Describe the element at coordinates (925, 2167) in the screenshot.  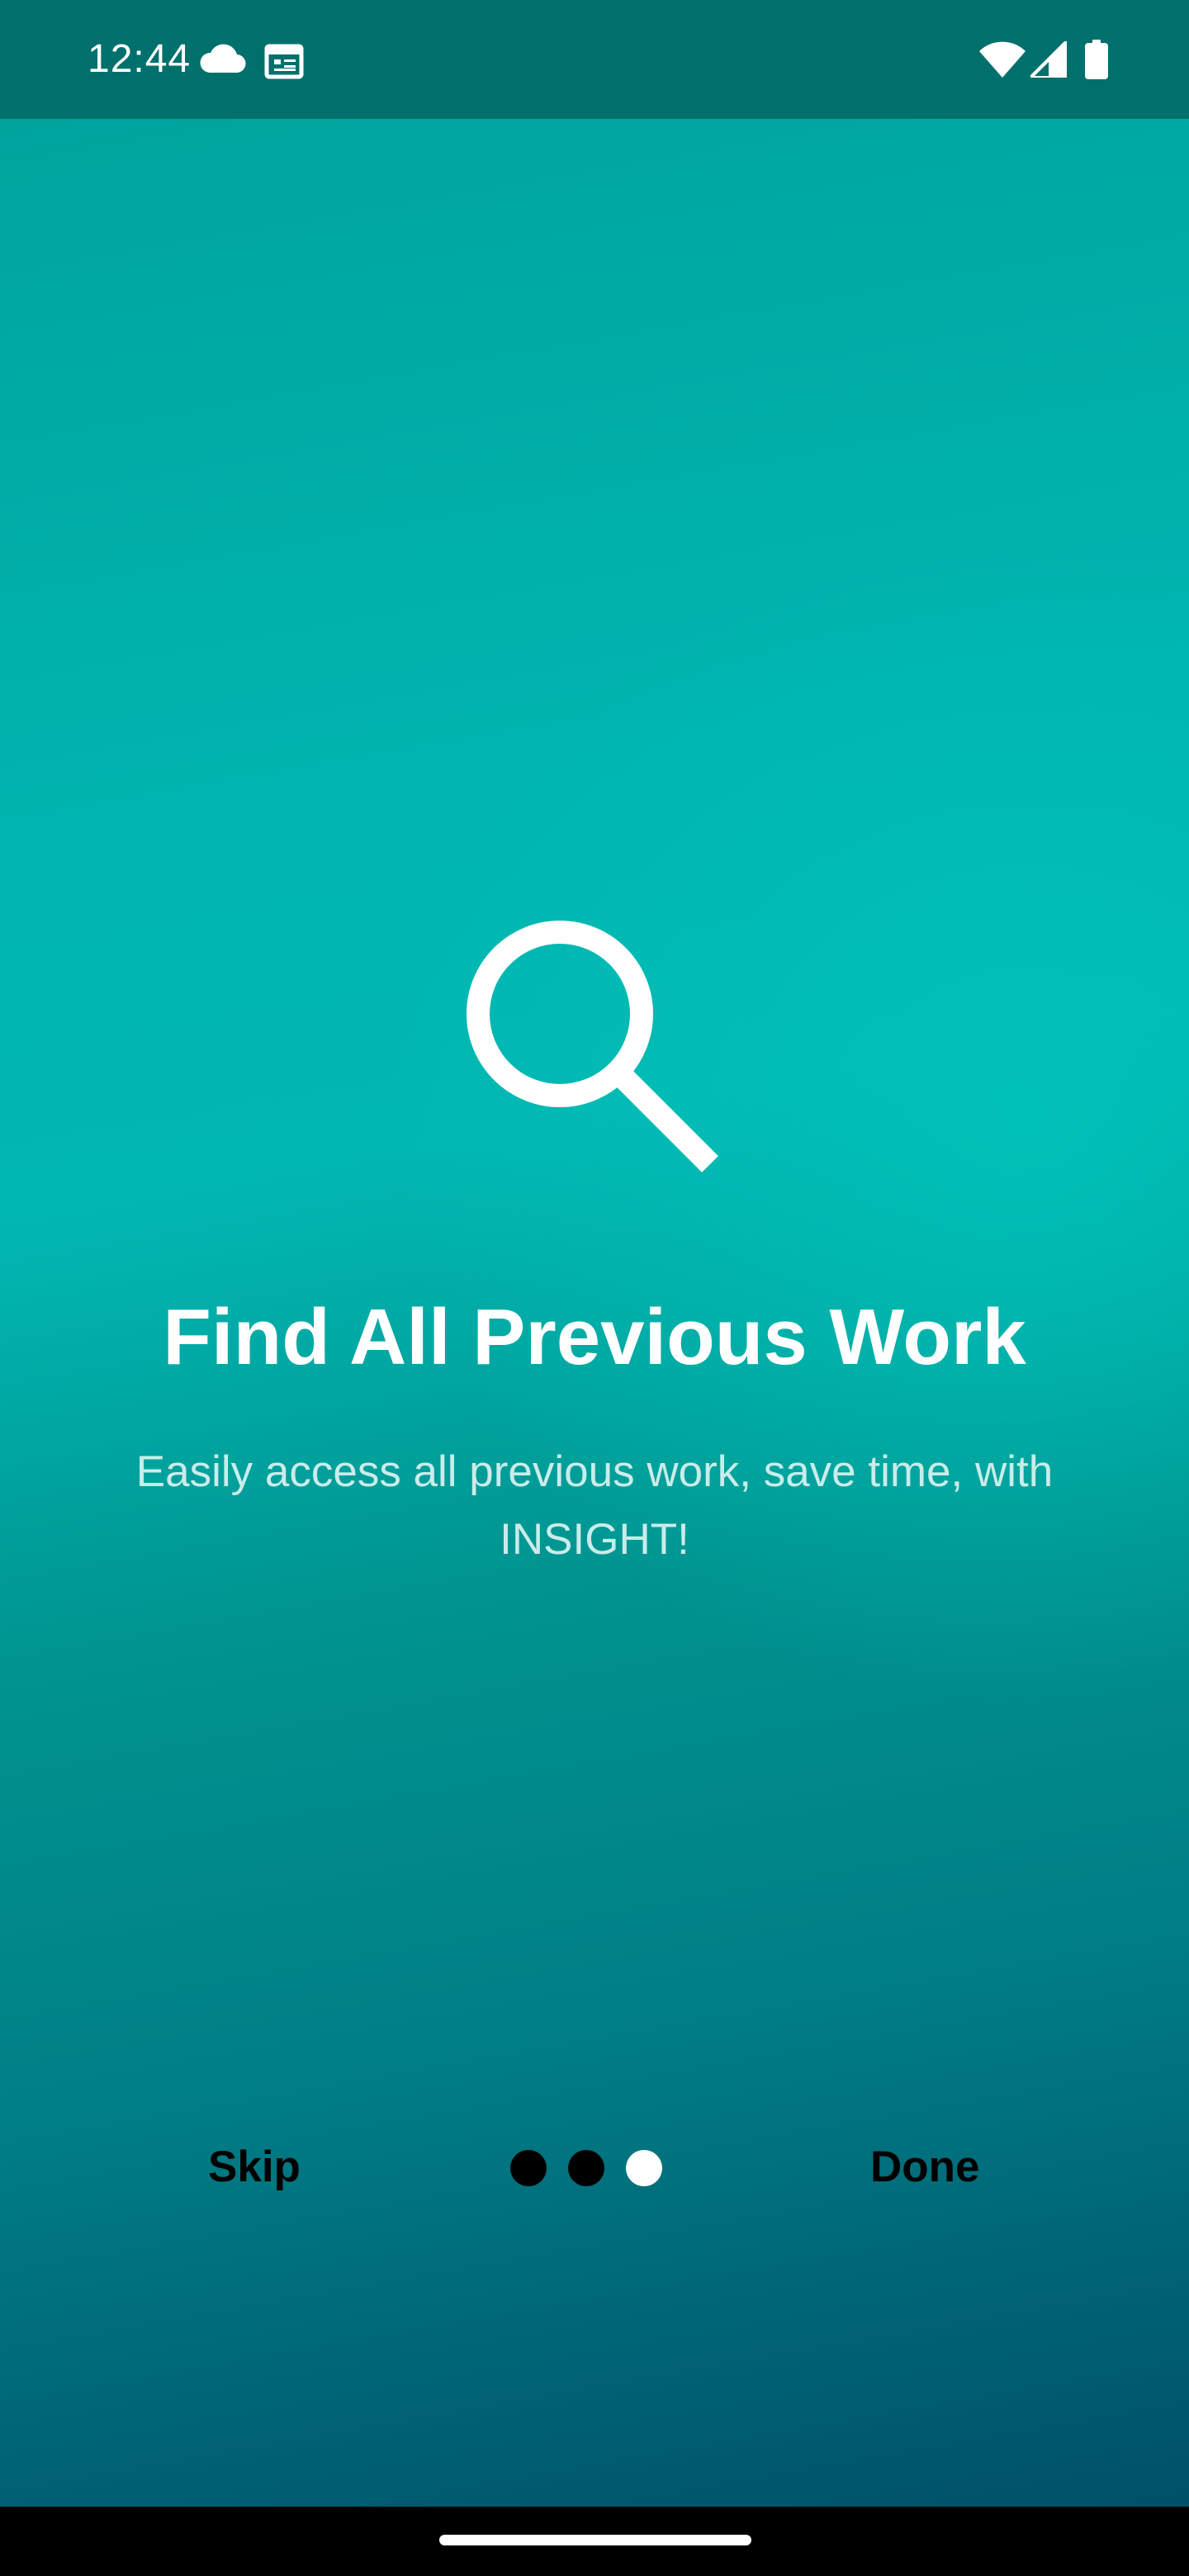
I see `done-button: Done` at that location.